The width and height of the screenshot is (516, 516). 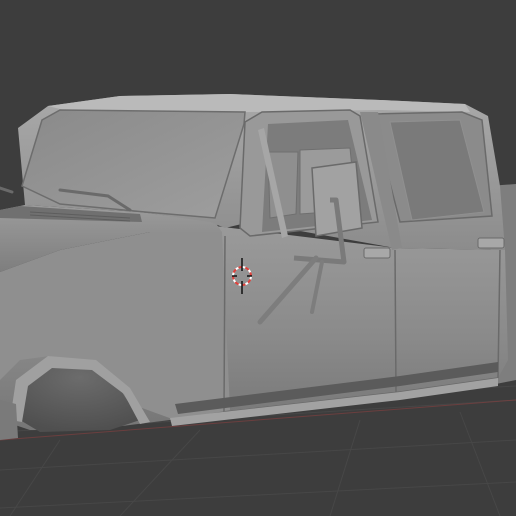 I want to click on front-bumper, so click(x=9, y=420).